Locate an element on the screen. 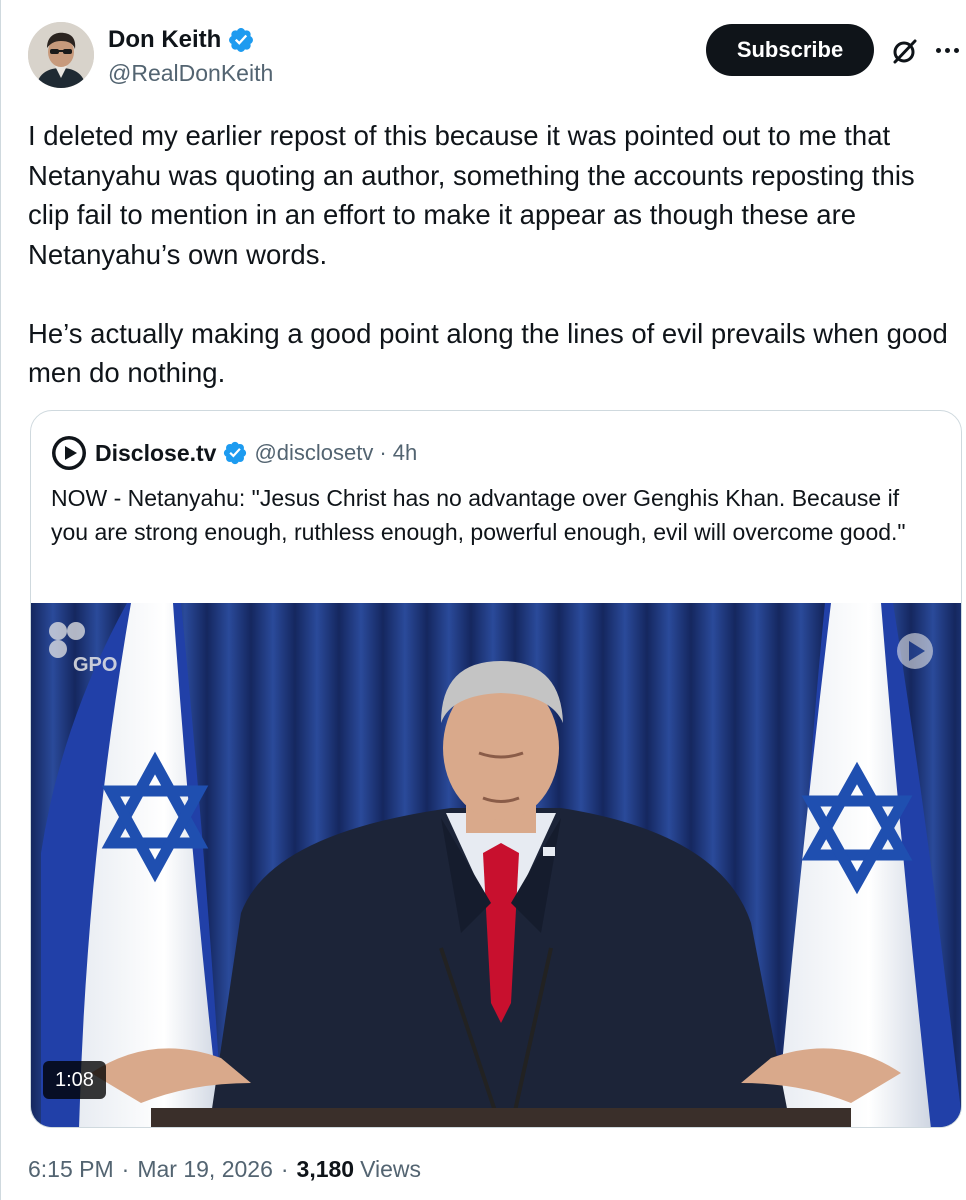  quote-author-name: Disclose.tv is located at coordinates (155, 453).